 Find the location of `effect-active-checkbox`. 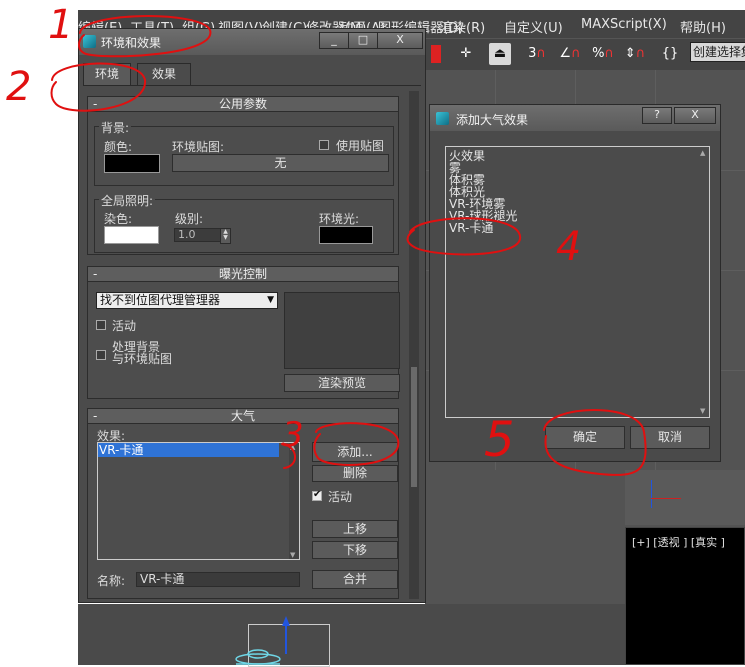

effect-active-checkbox is located at coordinates (317, 495).